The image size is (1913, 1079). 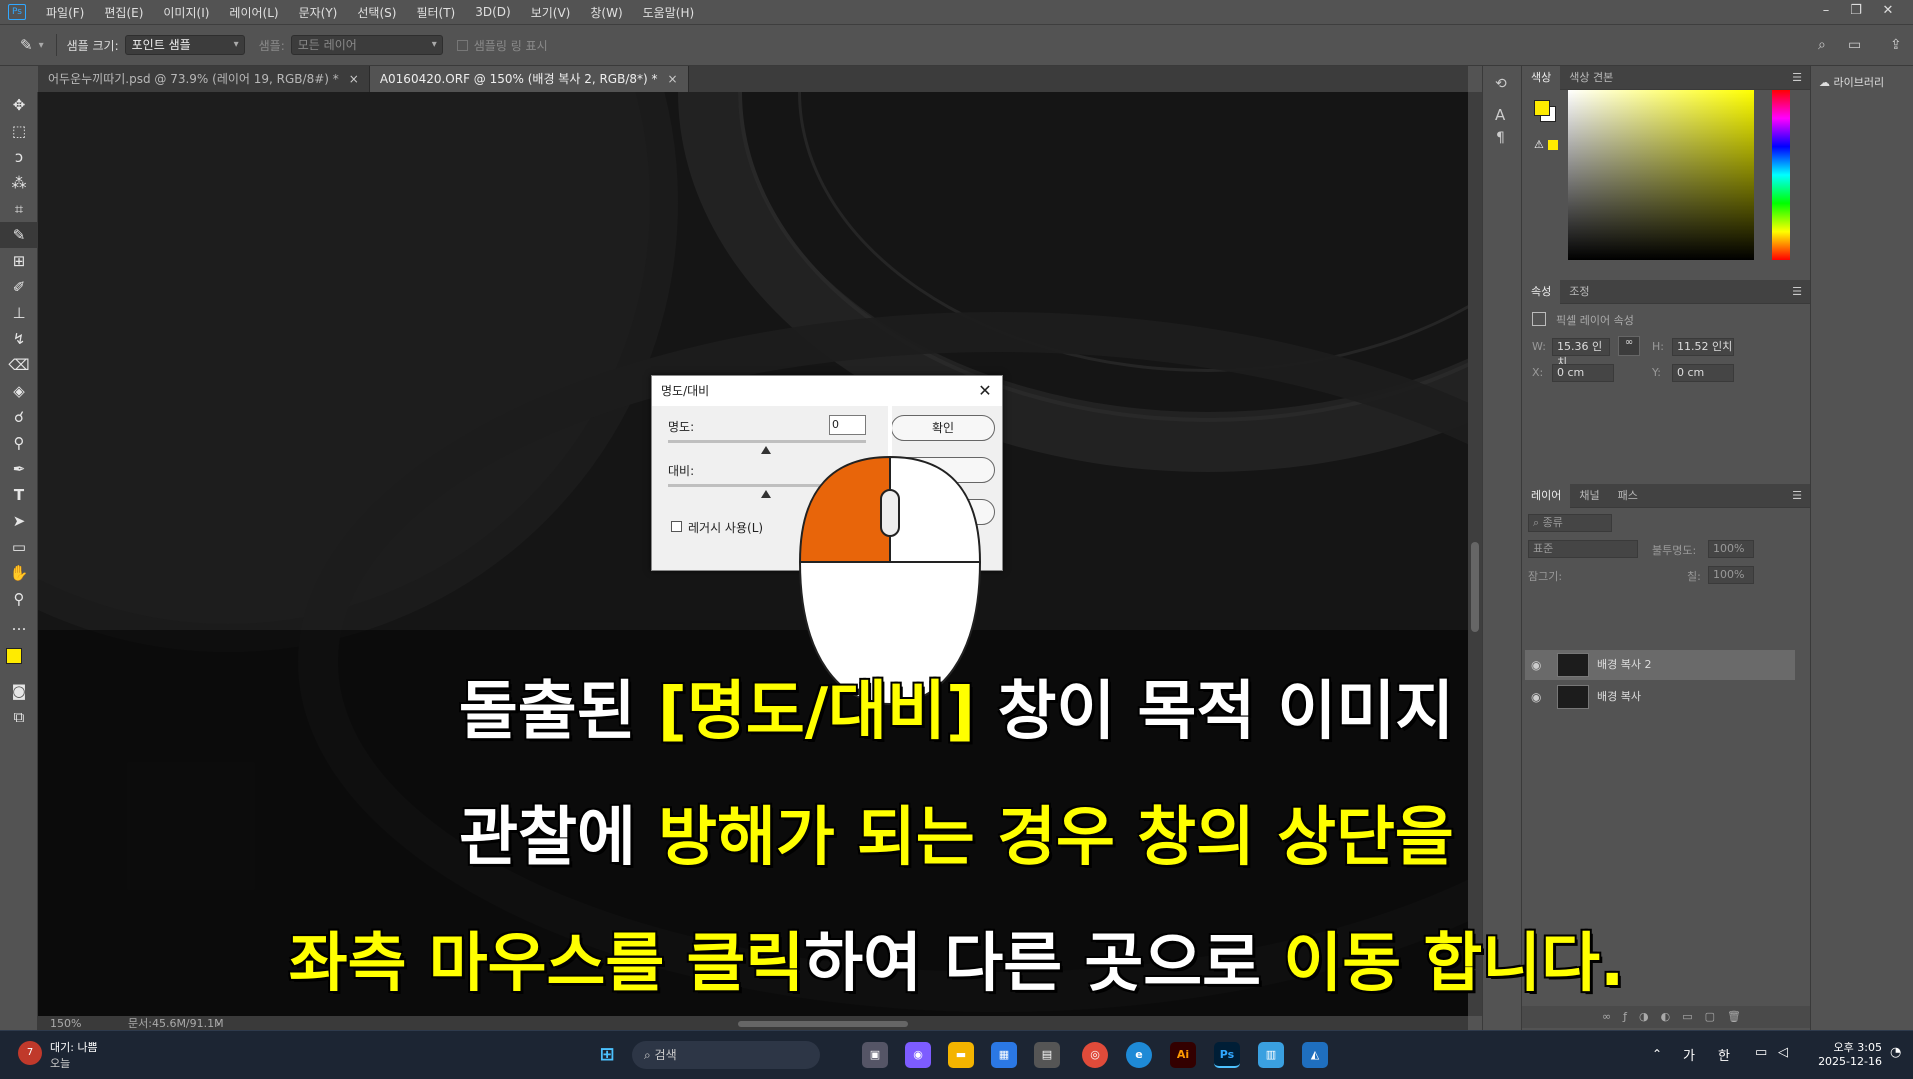 What do you see at coordinates (1315, 1055) in the screenshot?
I see `photos-icon: ◭` at bounding box center [1315, 1055].